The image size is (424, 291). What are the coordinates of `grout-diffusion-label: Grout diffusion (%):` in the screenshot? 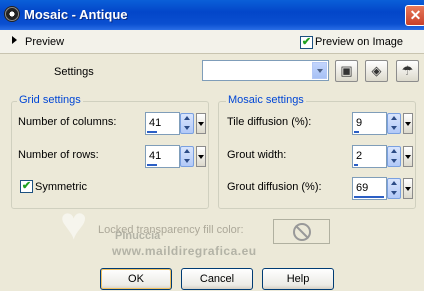 It's located at (274, 187).